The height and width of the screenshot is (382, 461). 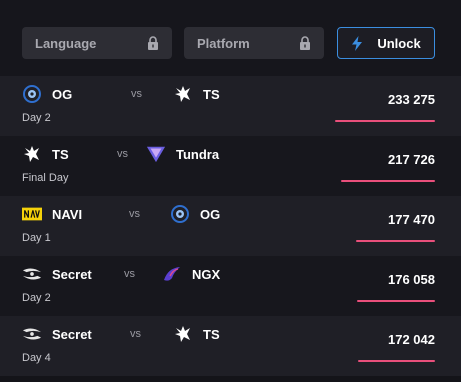 What do you see at coordinates (210, 214) in the screenshot?
I see `team2-name: OG` at bounding box center [210, 214].